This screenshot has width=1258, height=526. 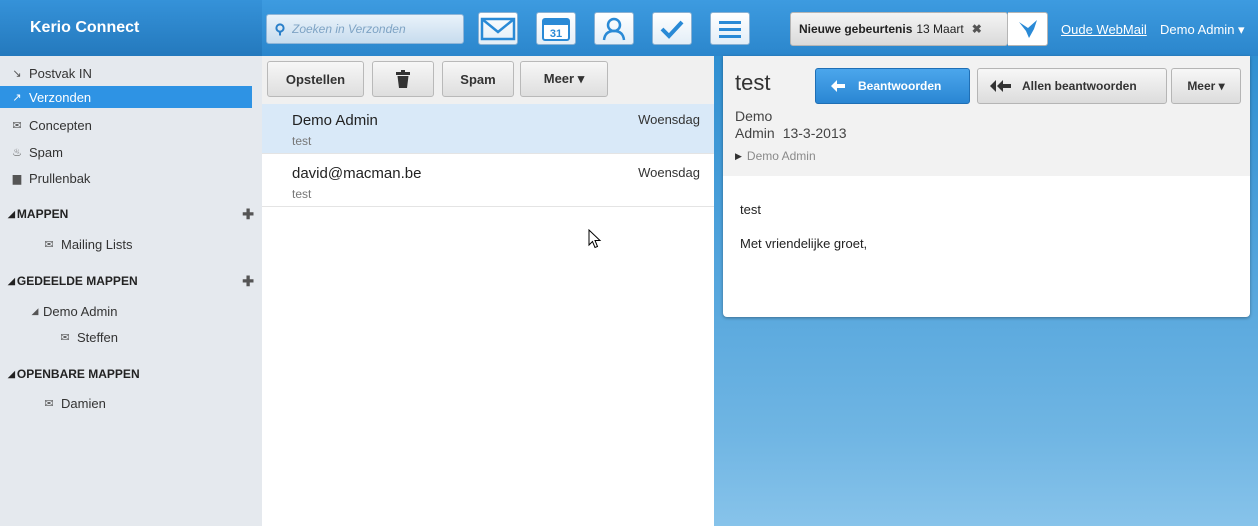 What do you see at coordinates (280, 28) in the screenshot?
I see `search-icon` at bounding box center [280, 28].